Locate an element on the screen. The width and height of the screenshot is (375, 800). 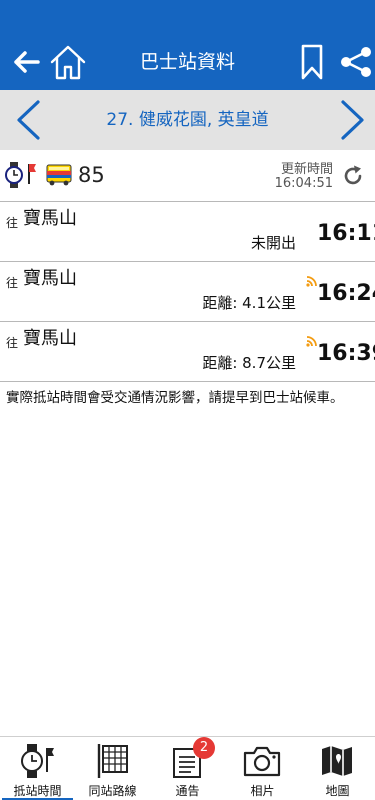
eta-row: 往 寶馬山 距離: 4.1公里 16:24 is located at coordinates (187, 292).